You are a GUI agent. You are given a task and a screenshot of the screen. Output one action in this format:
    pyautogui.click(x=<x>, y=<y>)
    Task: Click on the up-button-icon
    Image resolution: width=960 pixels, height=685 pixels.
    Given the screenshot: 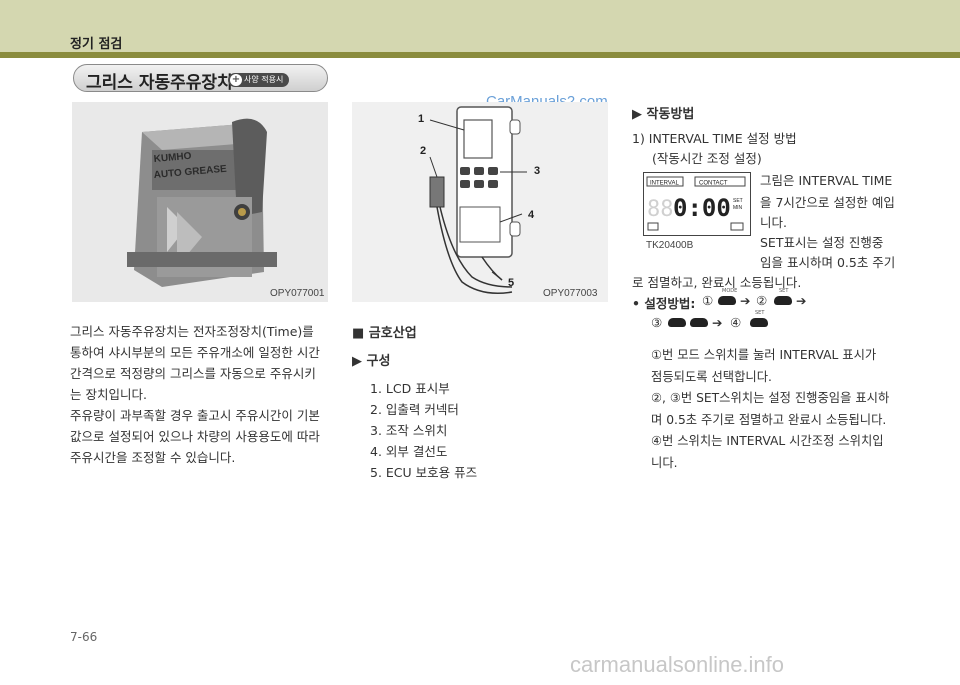 What is the action you would take?
    pyautogui.click(x=699, y=322)
    